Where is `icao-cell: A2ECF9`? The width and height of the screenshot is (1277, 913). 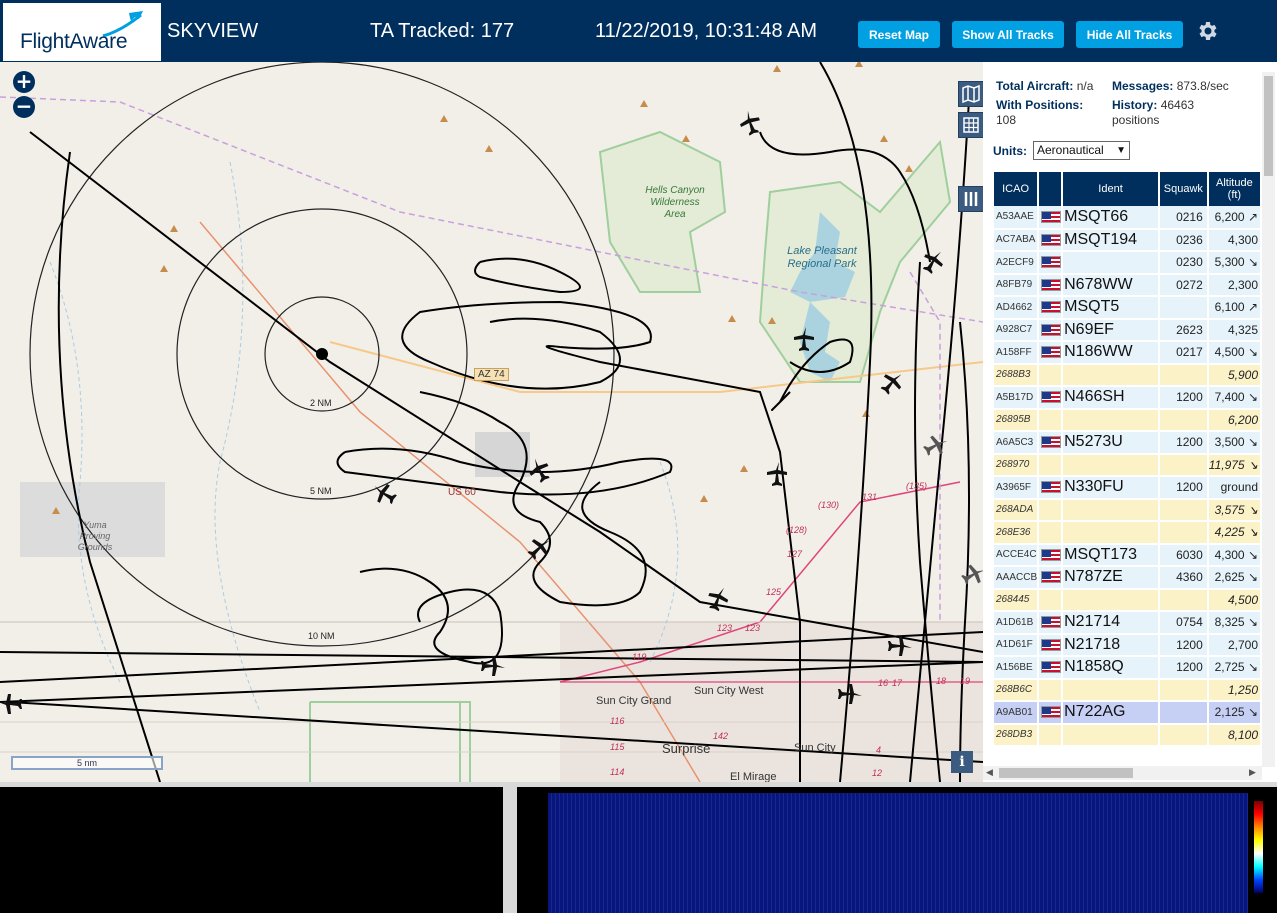 icao-cell: A2ECF9 is located at coordinates (1017, 263).